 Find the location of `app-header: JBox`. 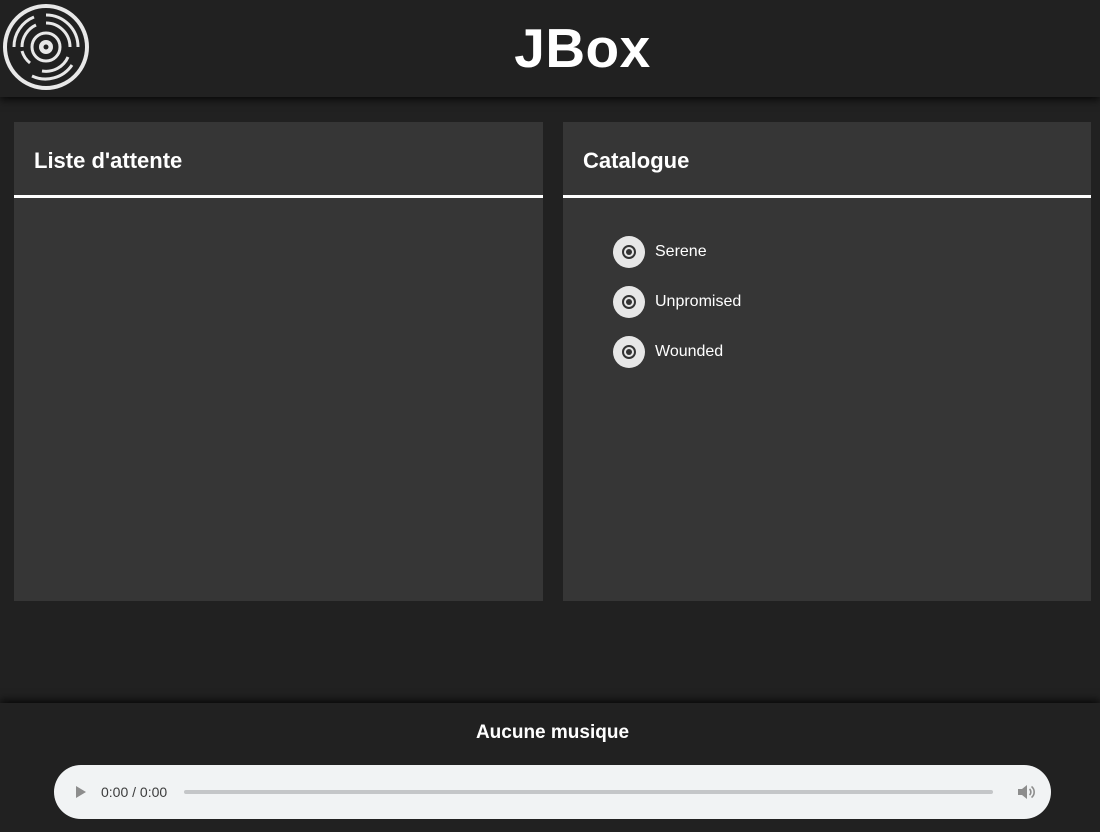

app-header: JBox is located at coordinates (550, 48).